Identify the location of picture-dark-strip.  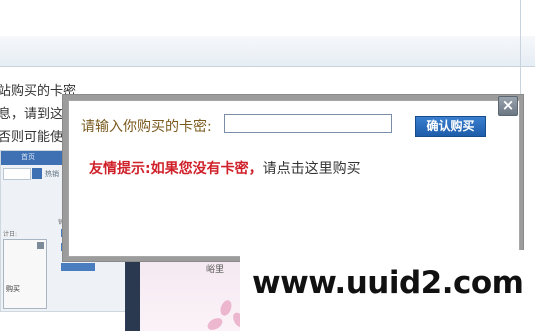
(133, 290).